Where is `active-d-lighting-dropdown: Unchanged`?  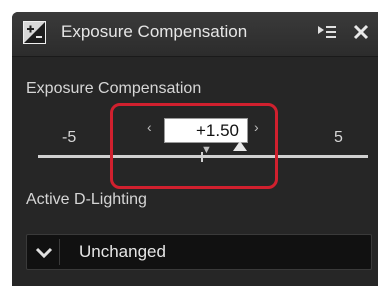
active-d-lighting-dropdown: Unchanged is located at coordinates (199, 252).